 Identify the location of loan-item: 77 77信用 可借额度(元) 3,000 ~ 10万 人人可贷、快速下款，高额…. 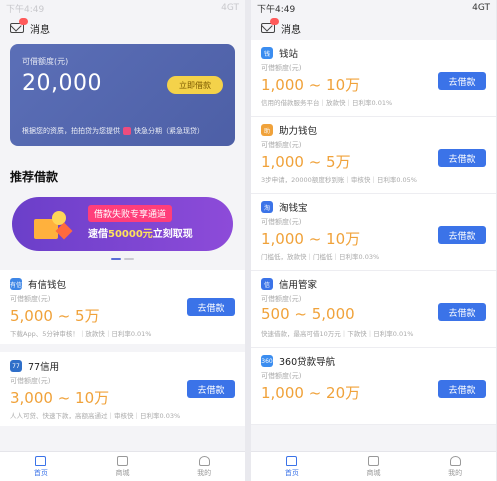
(122, 389).